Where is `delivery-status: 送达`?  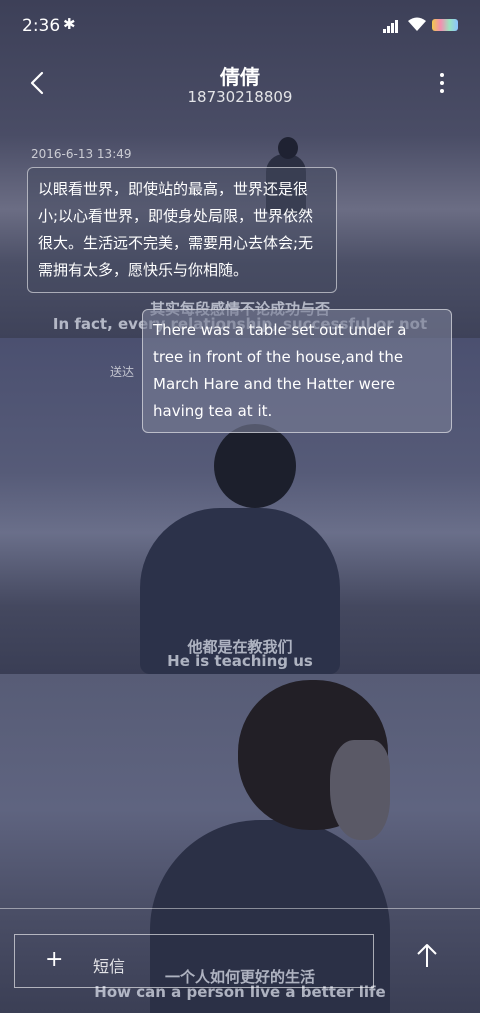 delivery-status: 送达 is located at coordinates (122, 372).